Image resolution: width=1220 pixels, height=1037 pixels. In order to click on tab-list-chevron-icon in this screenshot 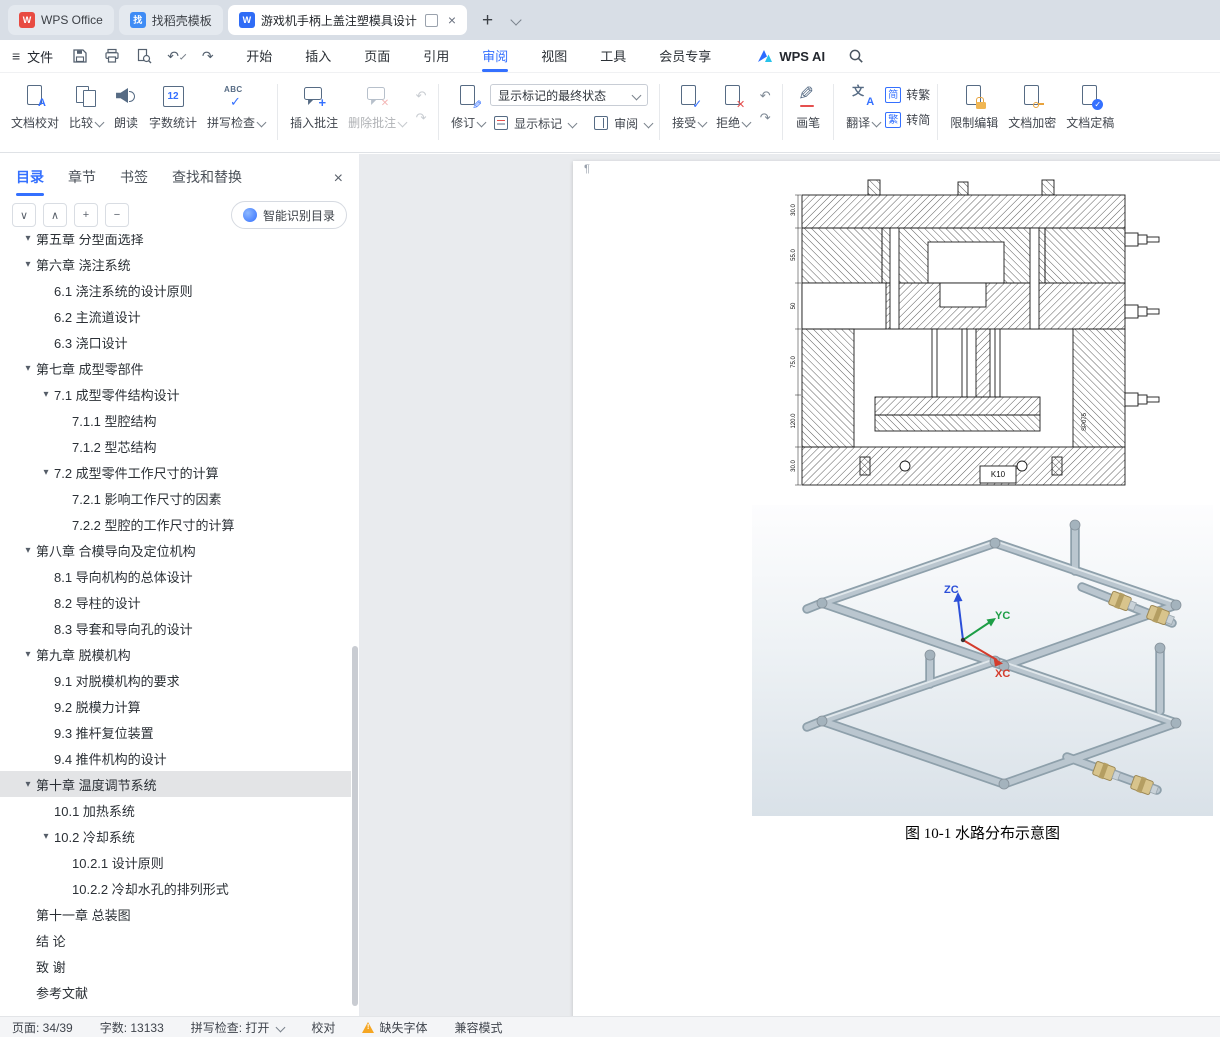, I will do `click(516, 20)`.